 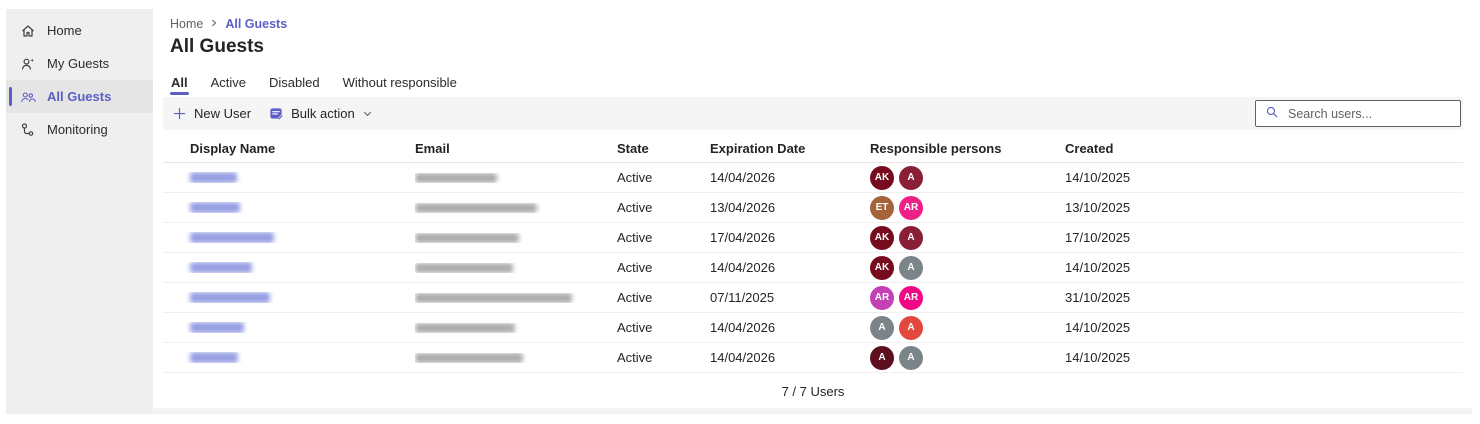 I want to click on tab-all: All, so click(x=179, y=85).